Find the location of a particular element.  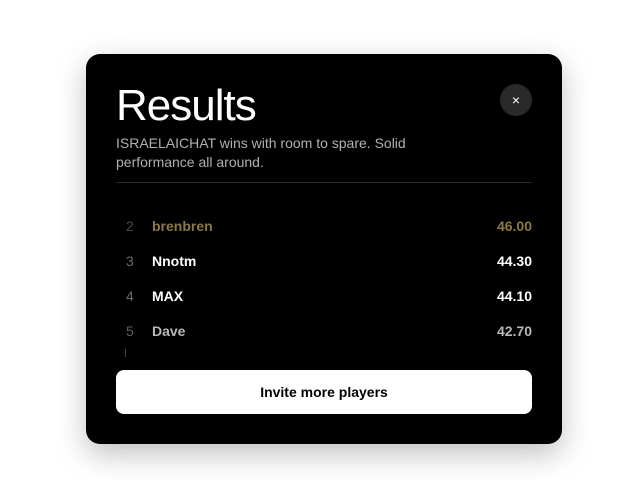

result-row: 2 brenbren 46.00 is located at coordinates (324, 225).